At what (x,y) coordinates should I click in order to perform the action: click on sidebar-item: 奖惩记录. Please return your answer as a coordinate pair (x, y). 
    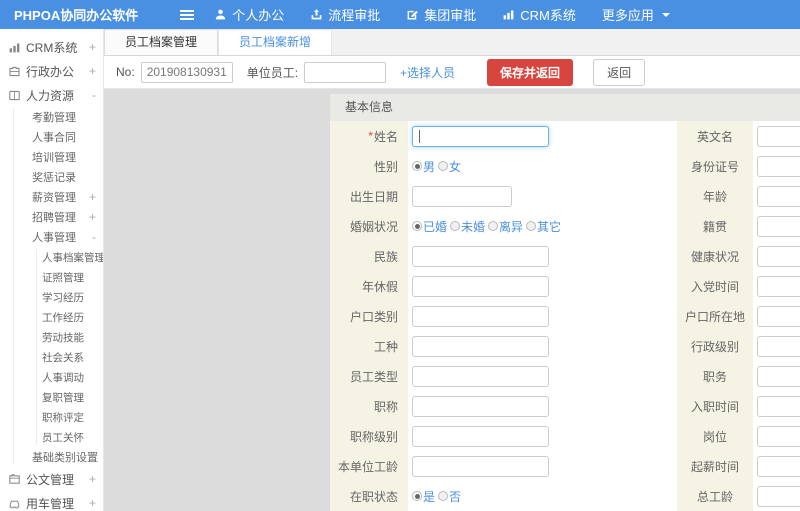
    Looking at the image, I should click on (51, 177).